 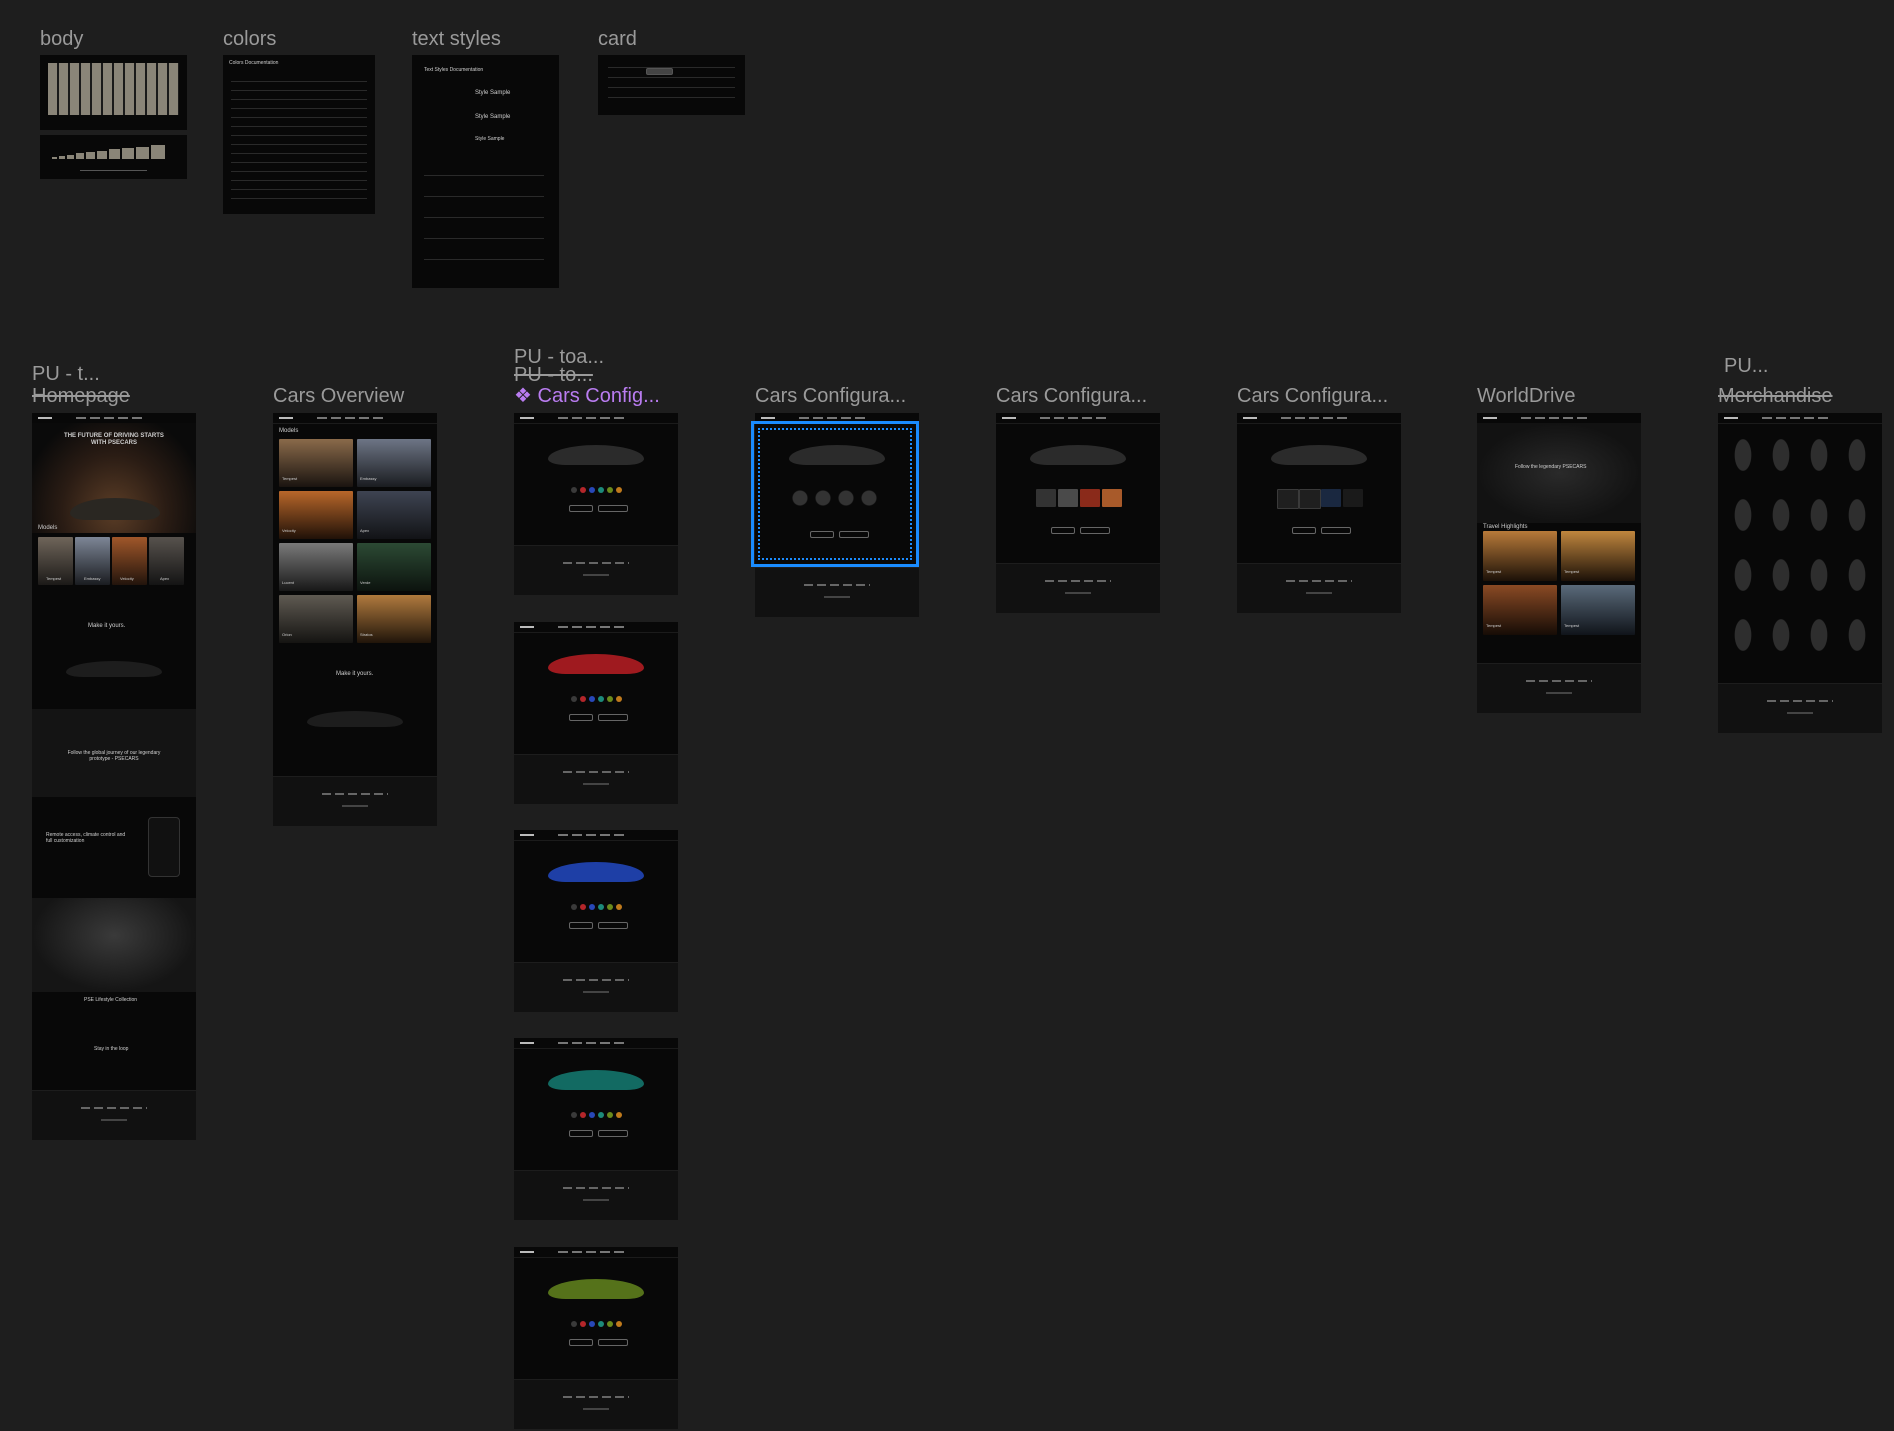 What do you see at coordinates (617, 39) in the screenshot?
I see `frame-label-card: card` at bounding box center [617, 39].